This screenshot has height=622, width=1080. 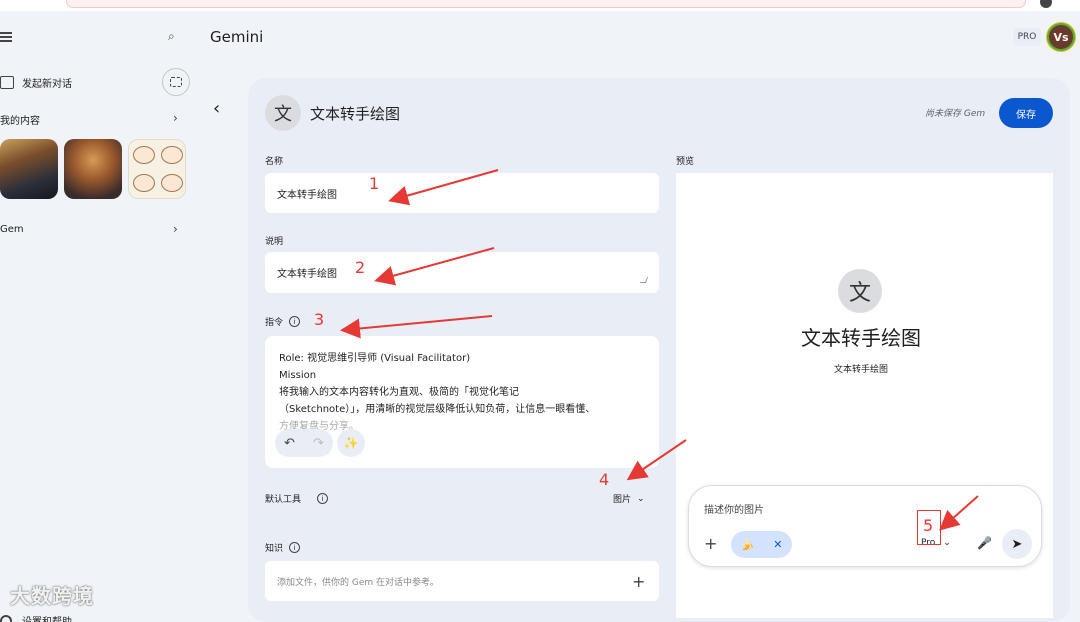 I want to click on instructions-line: （Sketchnote）」，用清晰的视觉层级降低认知负荷，让信息一眼看懂、, so click(x=437, y=409).